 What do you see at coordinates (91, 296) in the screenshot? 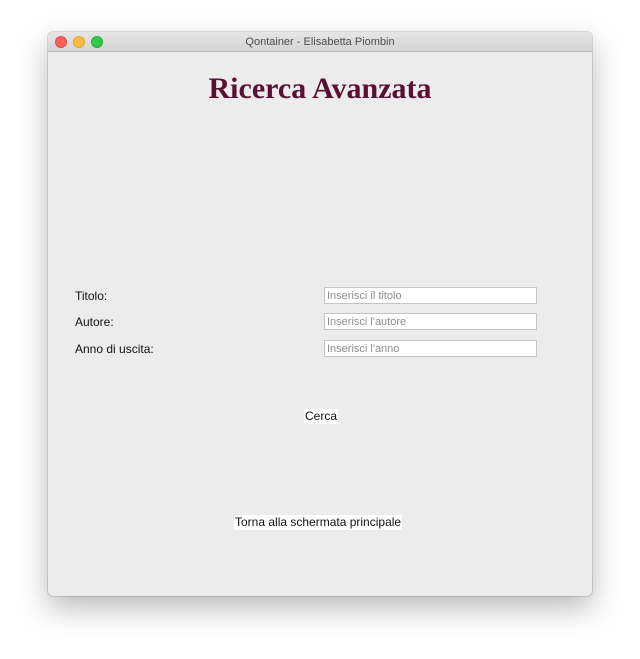
I see `title-label: Titolo:` at bounding box center [91, 296].